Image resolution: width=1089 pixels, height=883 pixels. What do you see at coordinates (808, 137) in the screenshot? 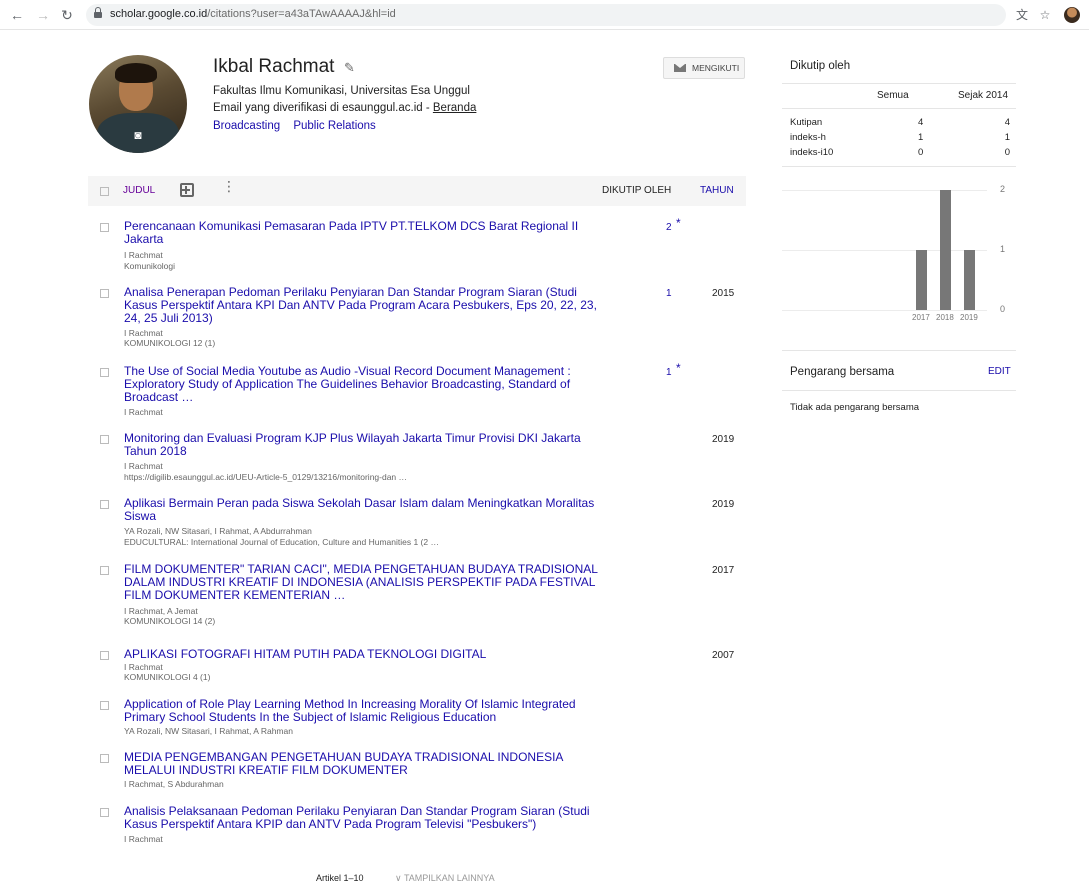
I see `stat-label: indeks-h` at bounding box center [808, 137].